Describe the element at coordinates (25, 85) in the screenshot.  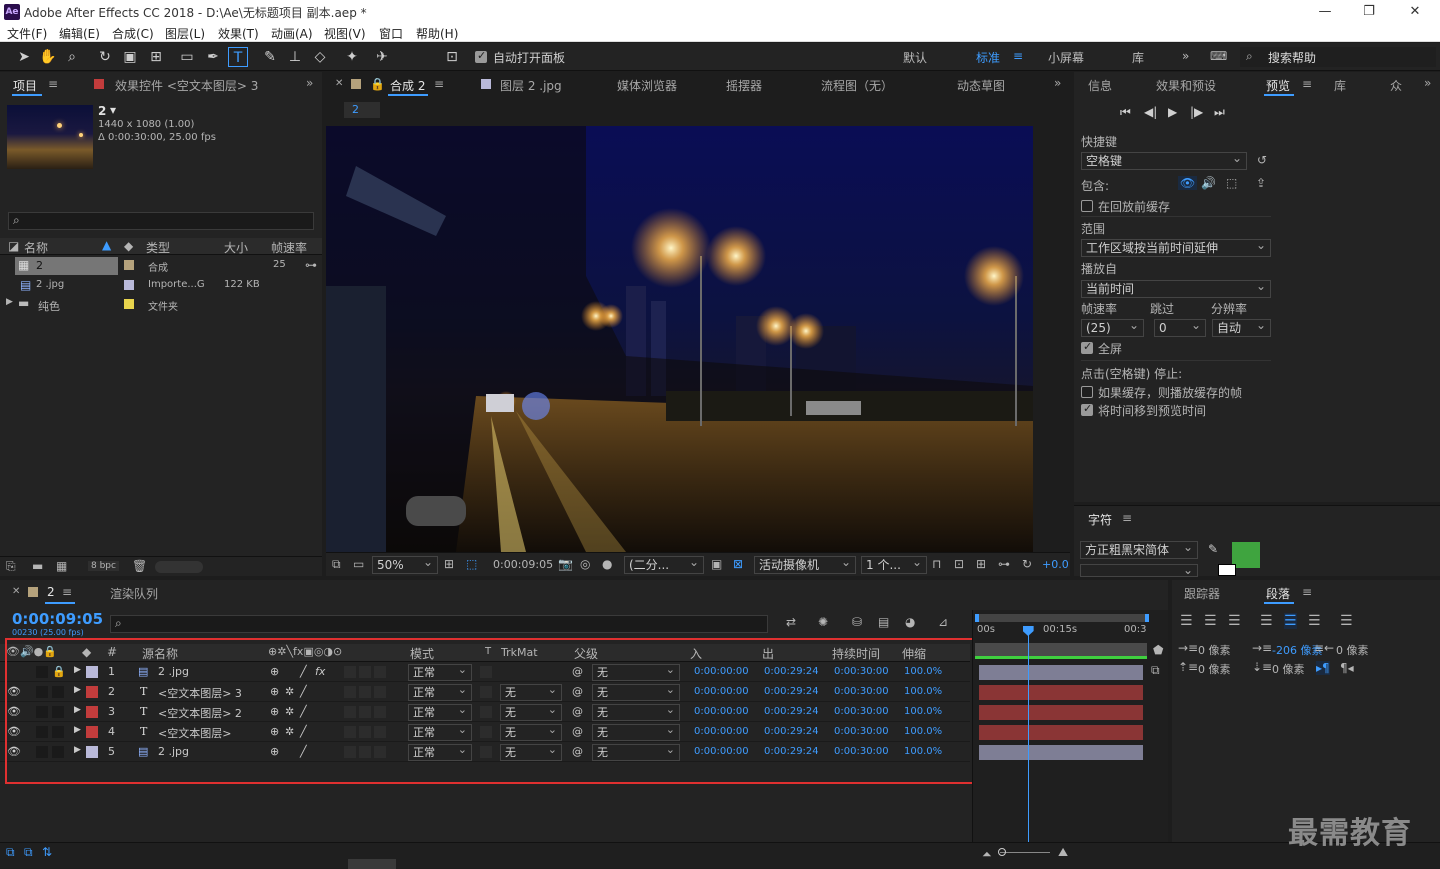
I see `tab-project: 项目` at that location.